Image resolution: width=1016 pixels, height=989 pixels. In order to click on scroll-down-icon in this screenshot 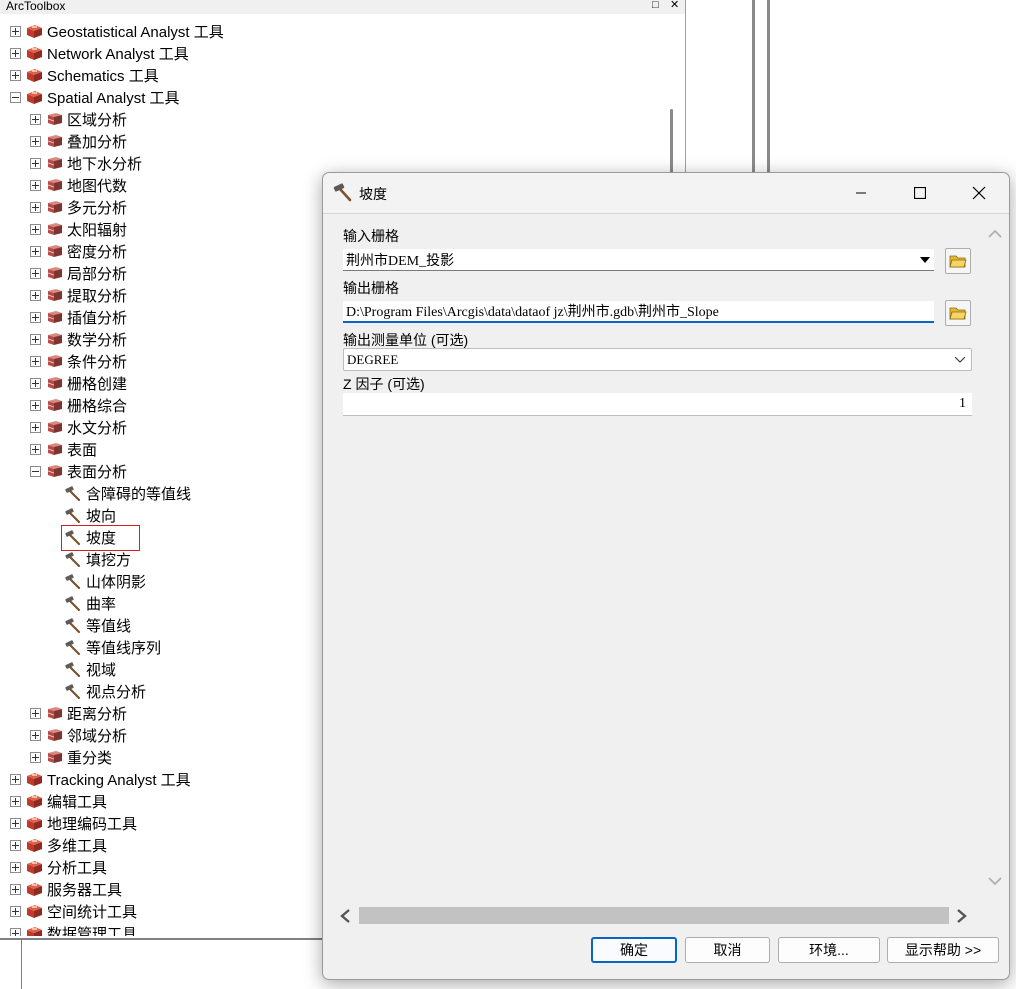, I will do `click(995, 881)`.